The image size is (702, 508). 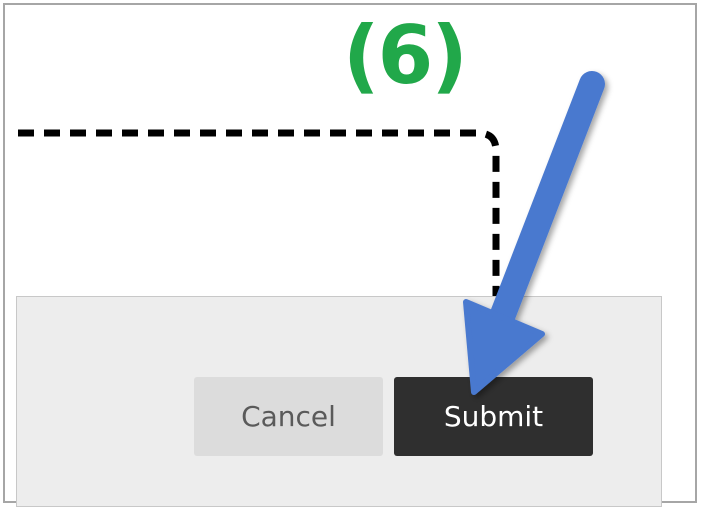 What do you see at coordinates (405, 55) in the screenshot?
I see `step-number-label: (6)` at bounding box center [405, 55].